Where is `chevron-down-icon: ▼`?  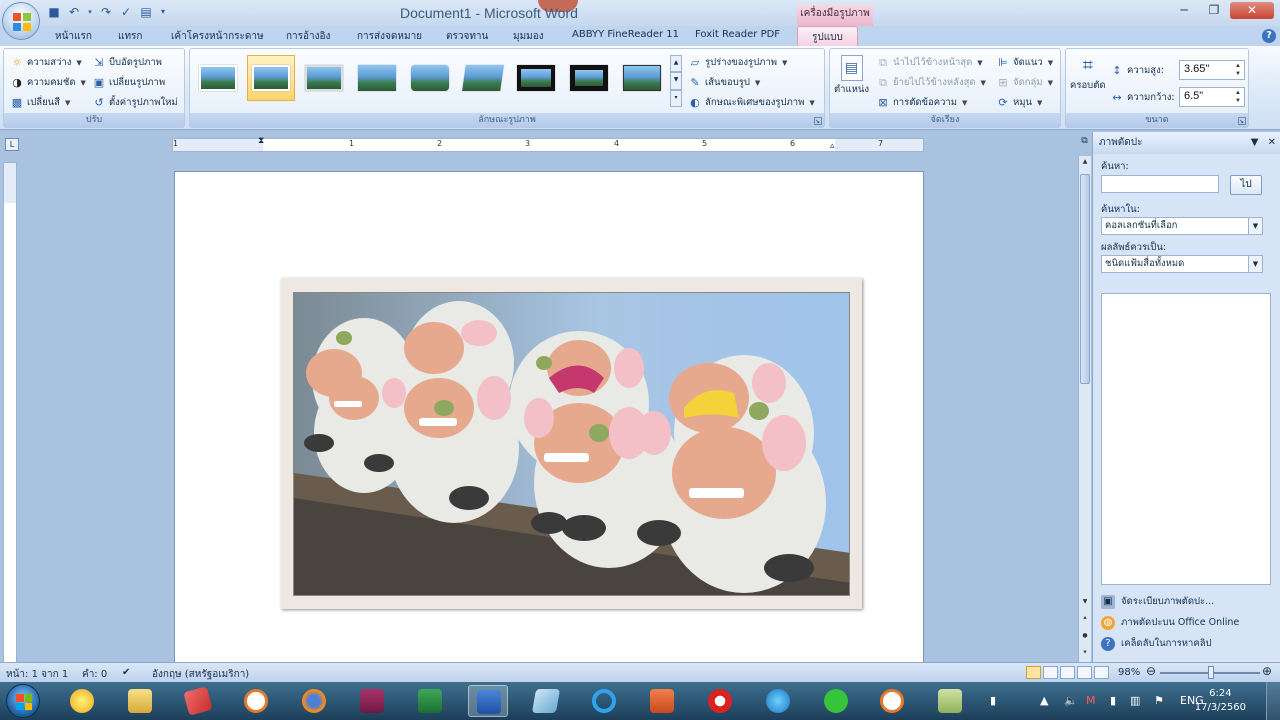 chevron-down-icon: ▼ is located at coordinates (1255, 264).